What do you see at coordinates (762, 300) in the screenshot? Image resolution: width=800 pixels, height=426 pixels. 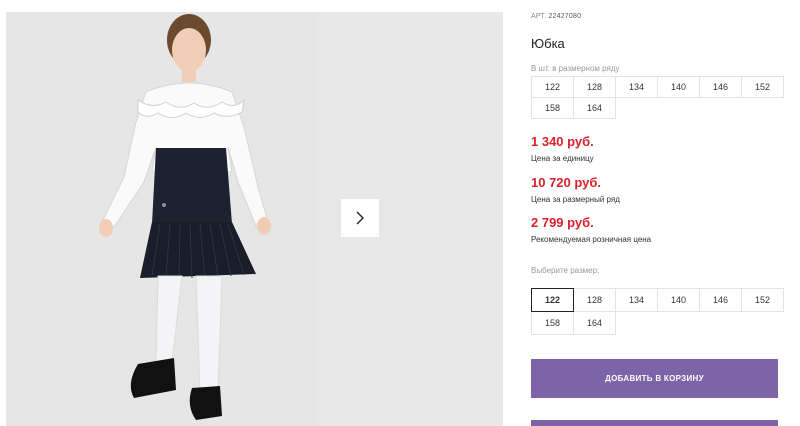 I see `size-option: 152` at bounding box center [762, 300].